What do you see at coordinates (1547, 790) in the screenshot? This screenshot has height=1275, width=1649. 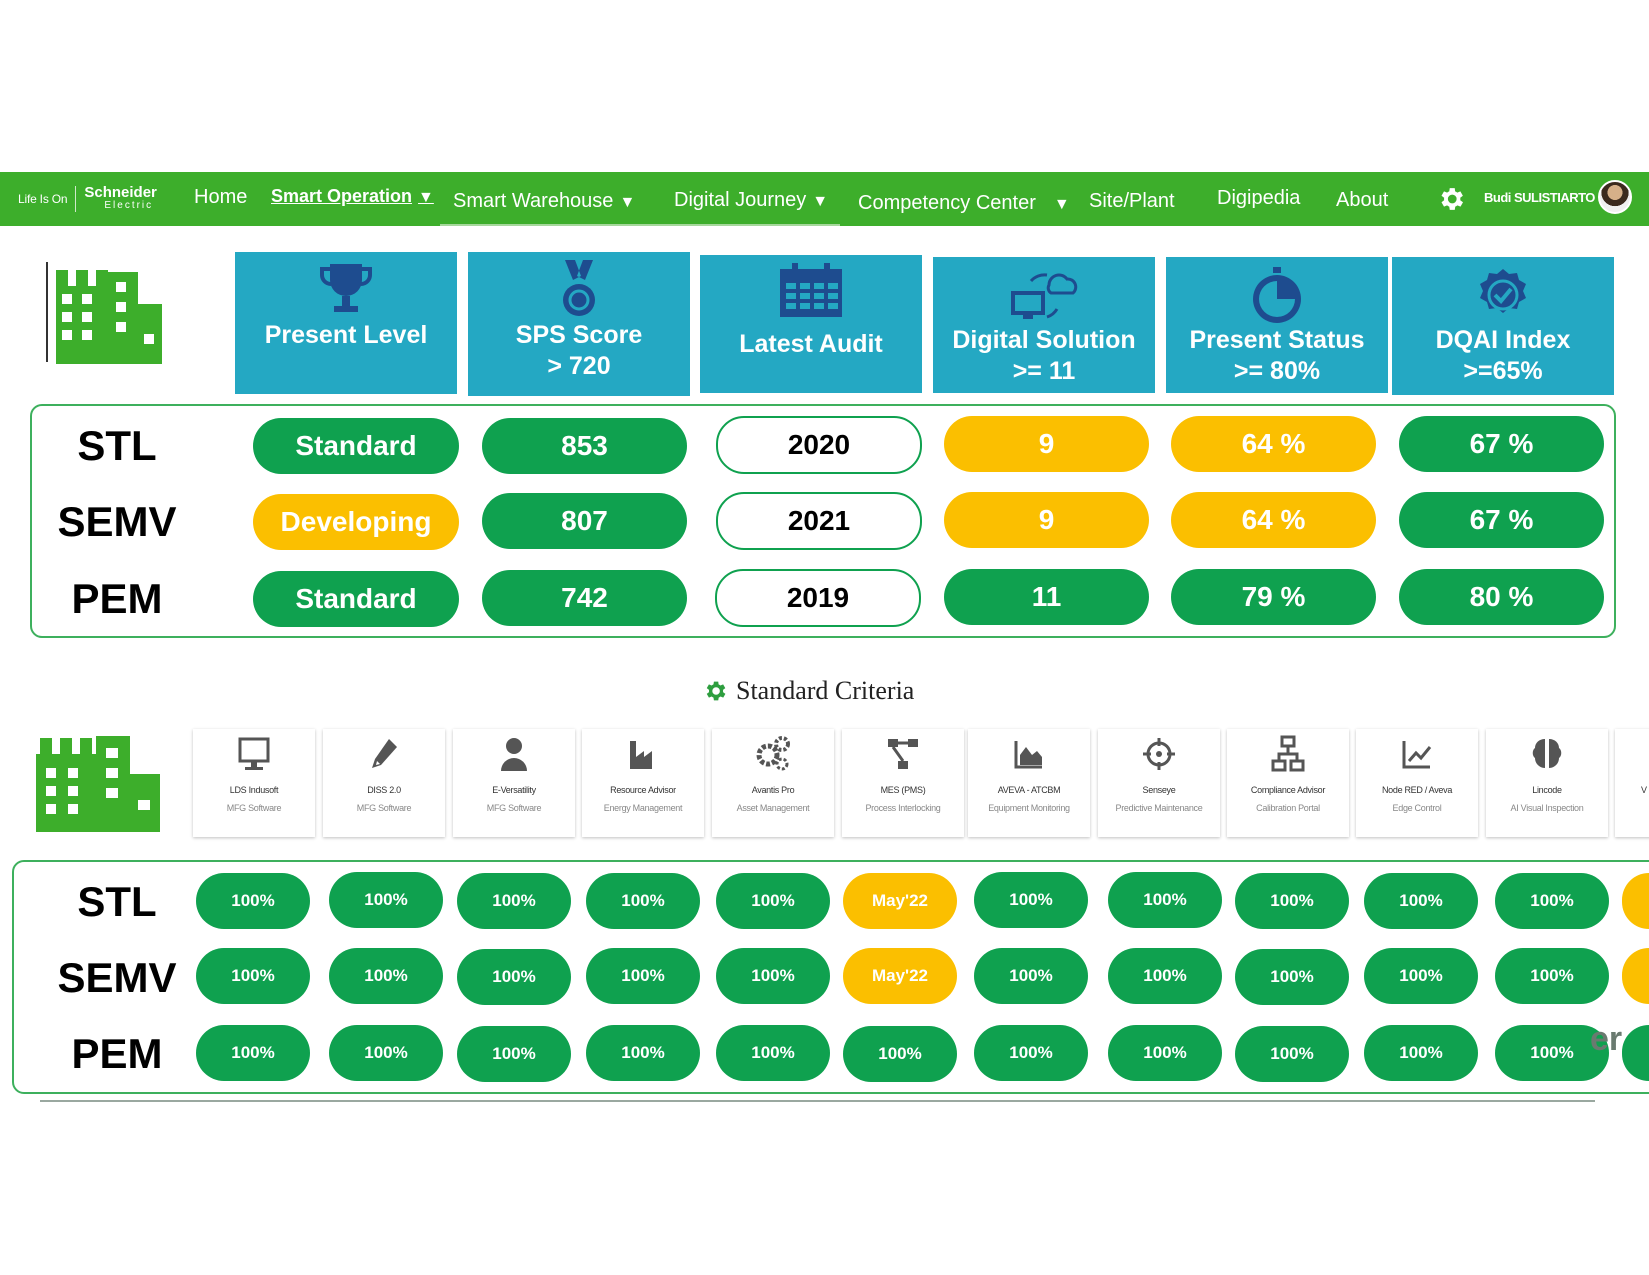 I see `tile-name: Lincode` at bounding box center [1547, 790].